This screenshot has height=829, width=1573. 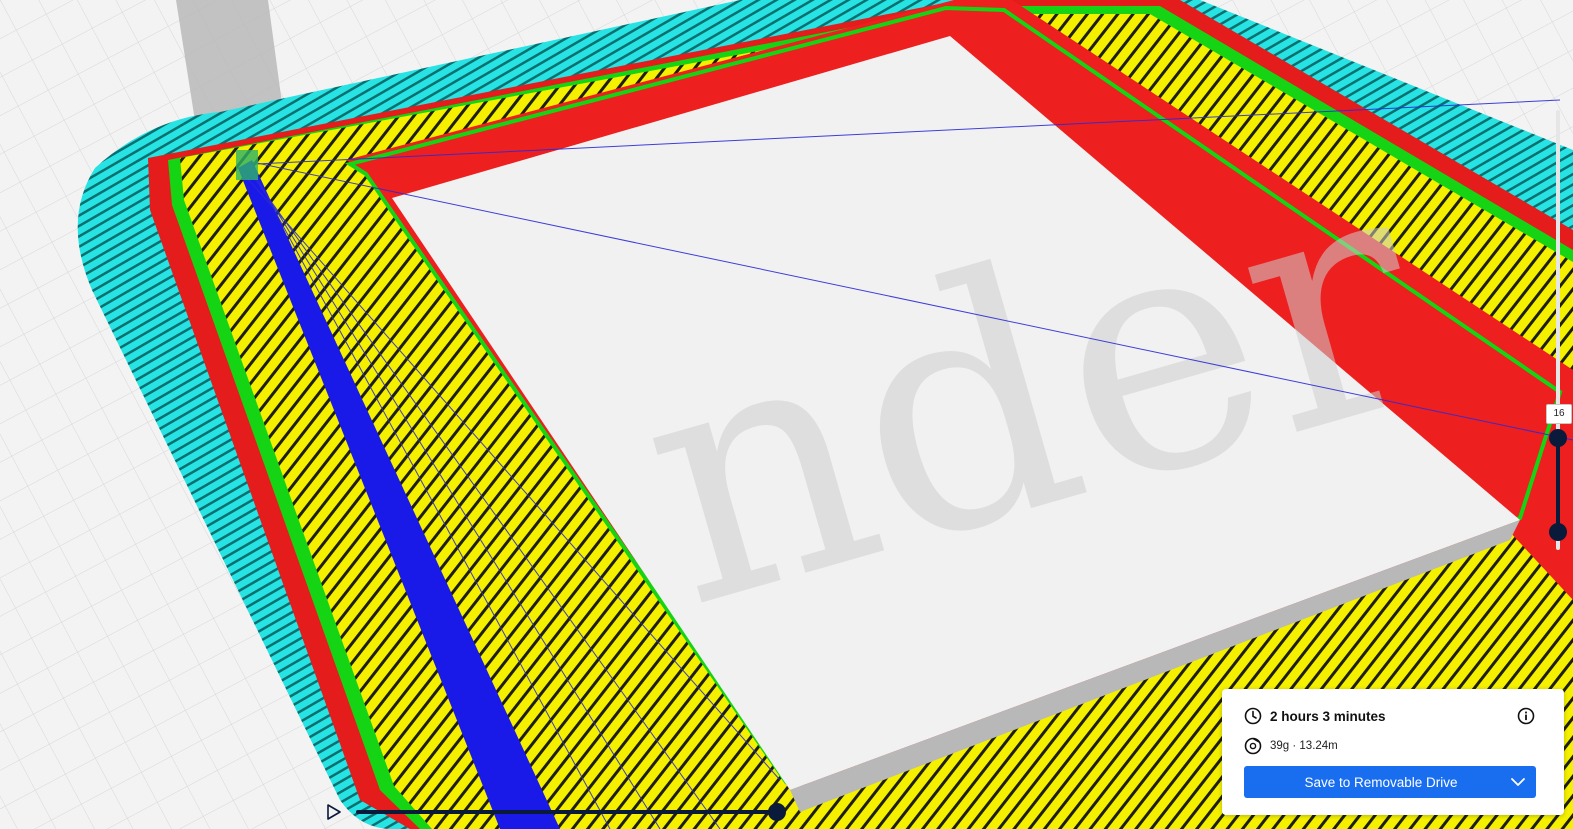 What do you see at coordinates (247, 165) in the screenshot?
I see `travel-start-marker` at bounding box center [247, 165].